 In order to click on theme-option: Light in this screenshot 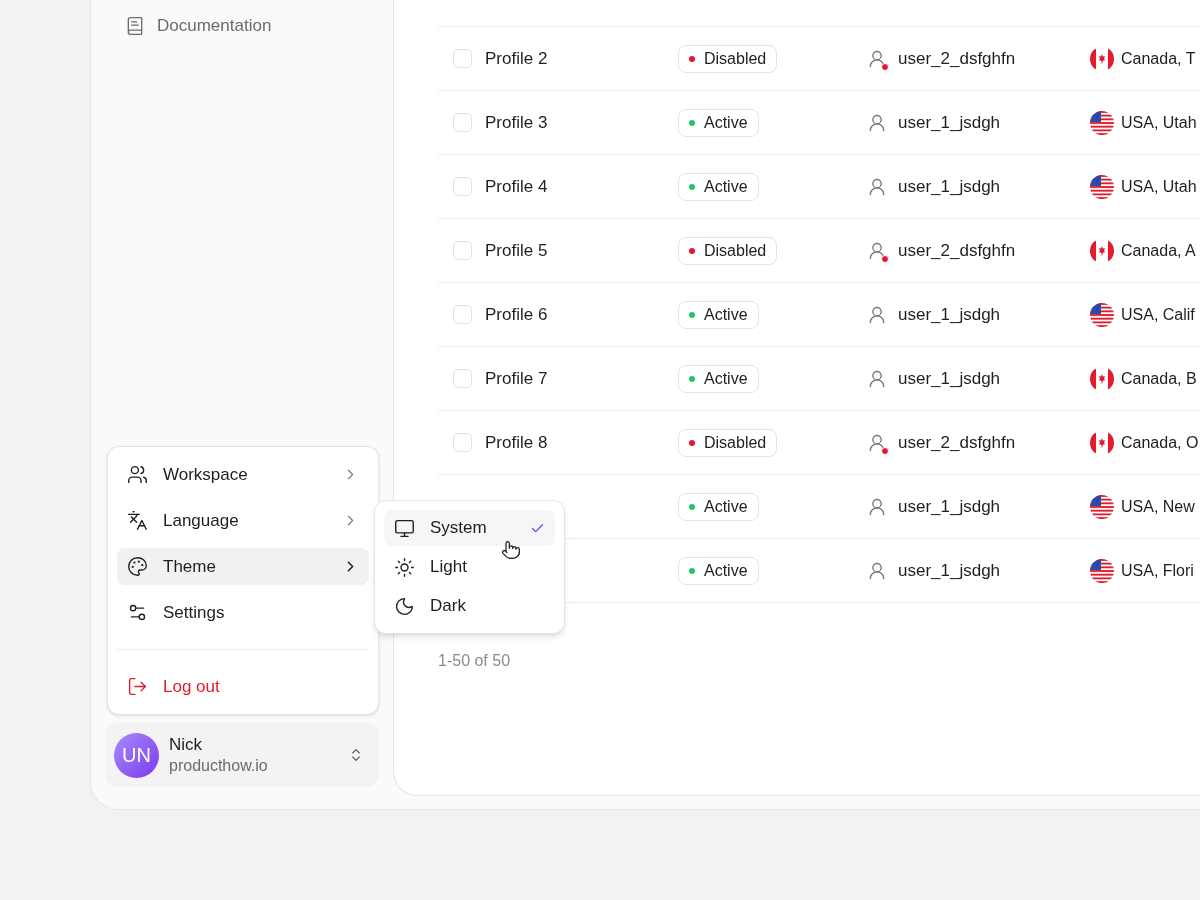, I will do `click(469, 567)`.